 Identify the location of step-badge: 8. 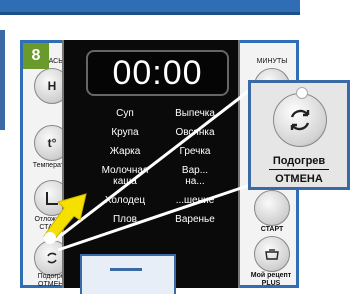
(36, 56).